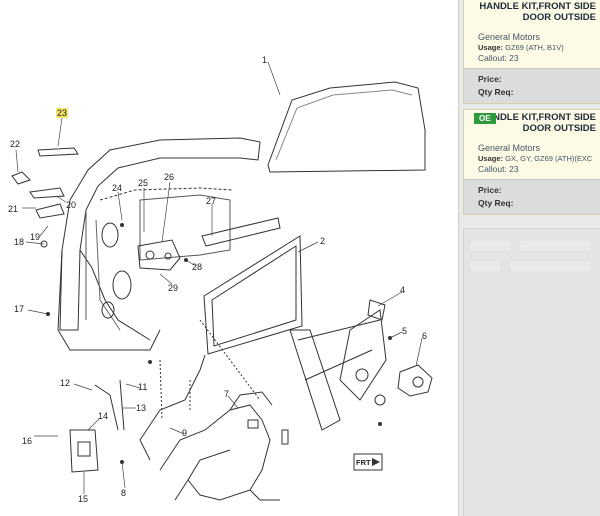 Image resolution: width=600 pixels, height=516 pixels. I want to click on callout-4: 4, so click(402, 290).